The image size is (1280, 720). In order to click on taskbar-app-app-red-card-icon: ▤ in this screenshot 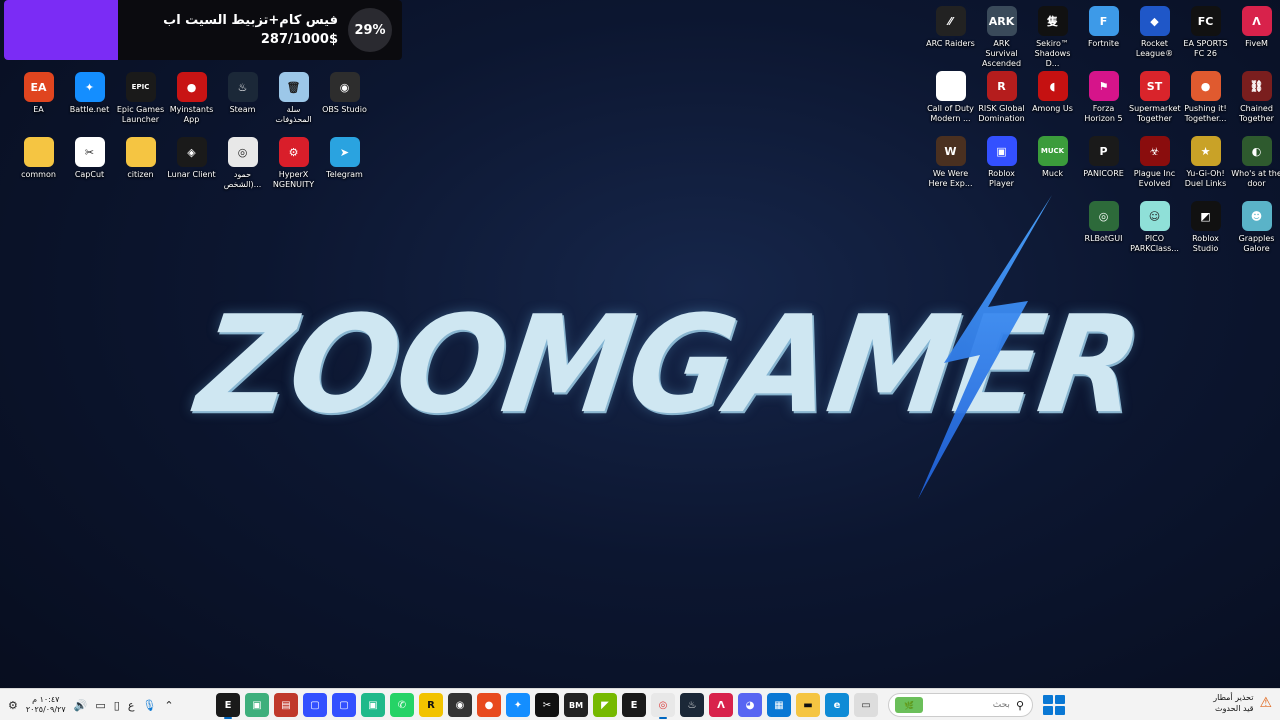, I will do `click(286, 705)`.